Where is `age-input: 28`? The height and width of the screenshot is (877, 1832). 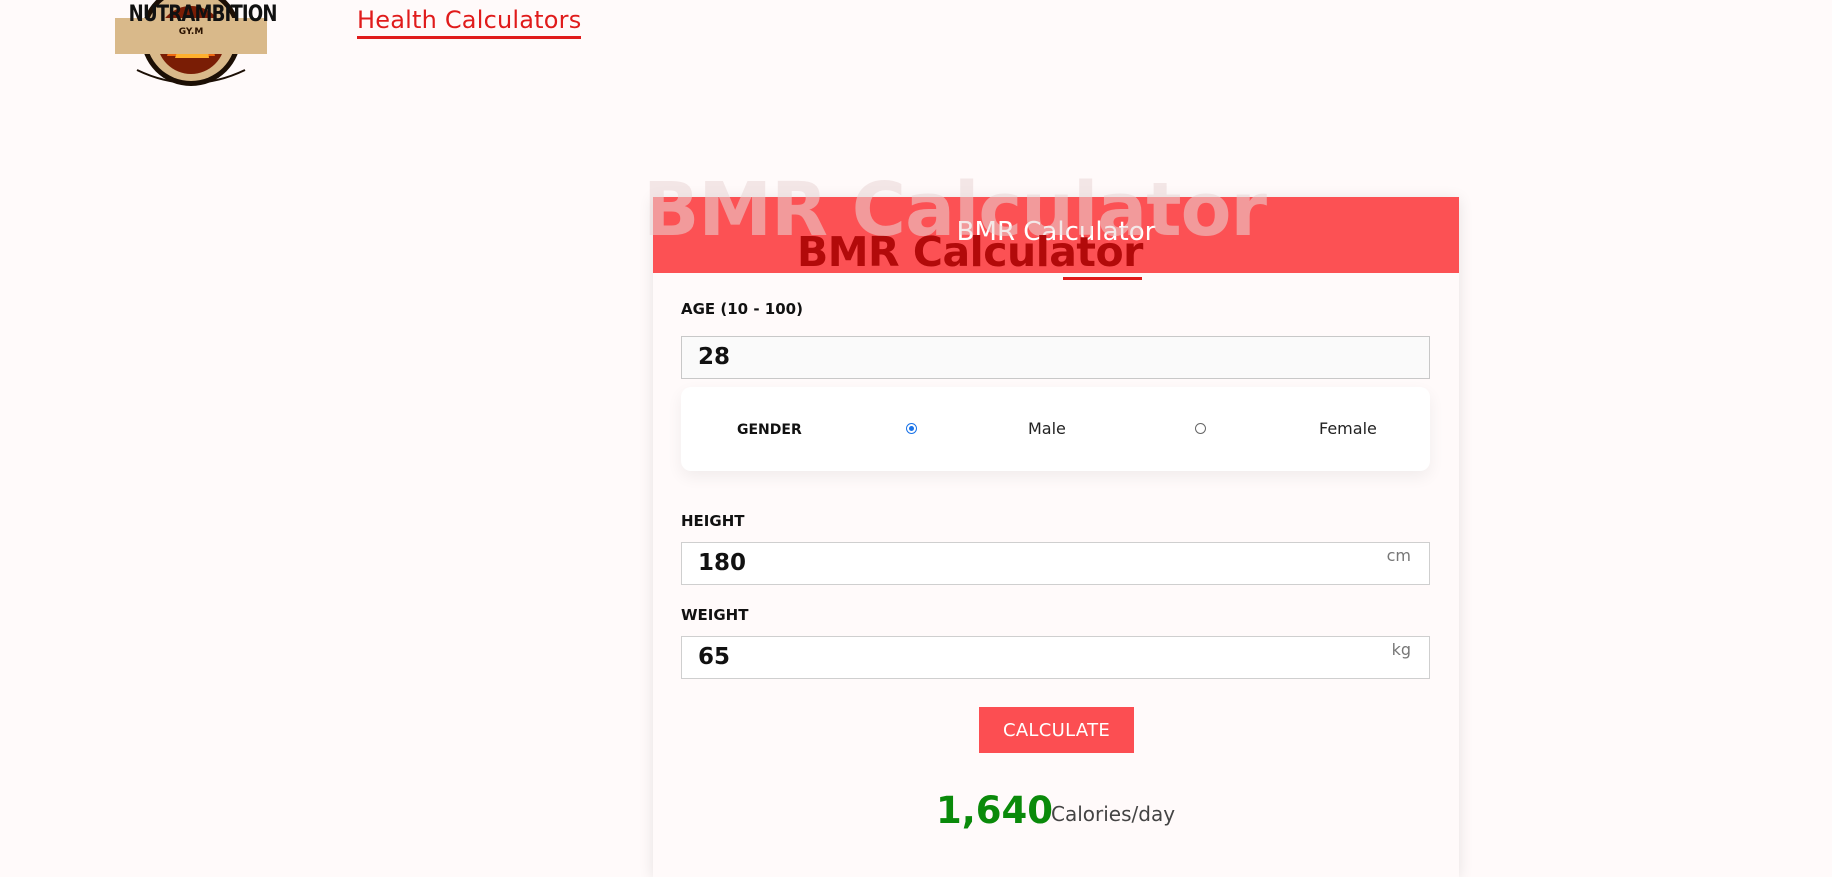 age-input: 28 is located at coordinates (1055, 357).